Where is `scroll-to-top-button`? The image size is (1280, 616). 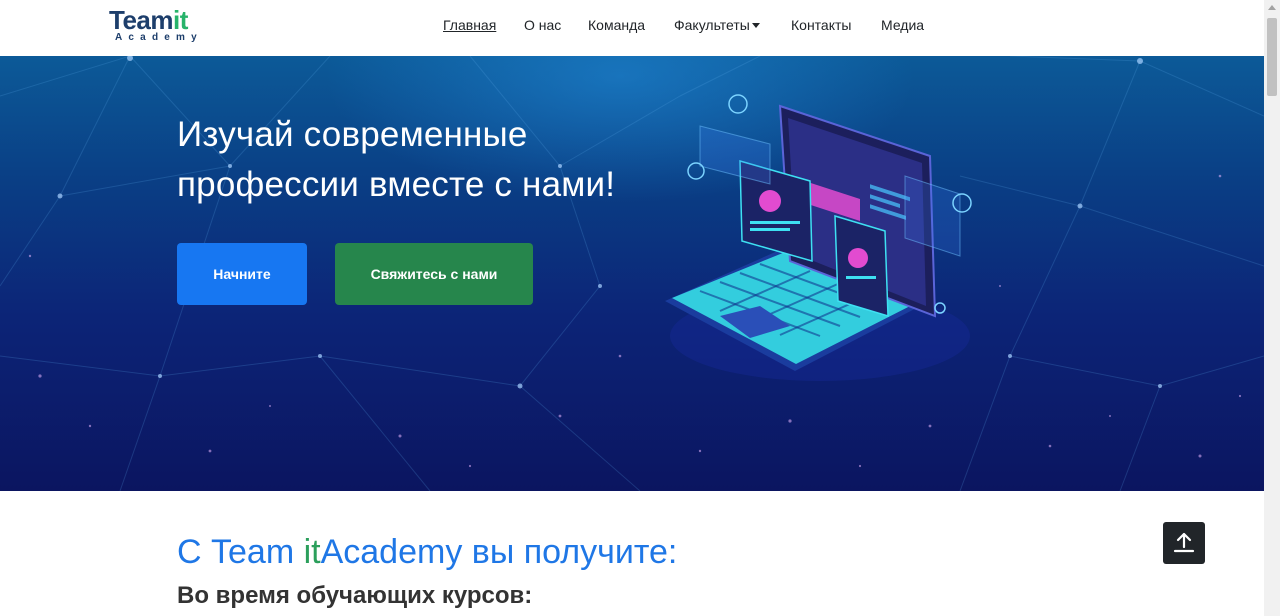 scroll-to-top-button is located at coordinates (1184, 543).